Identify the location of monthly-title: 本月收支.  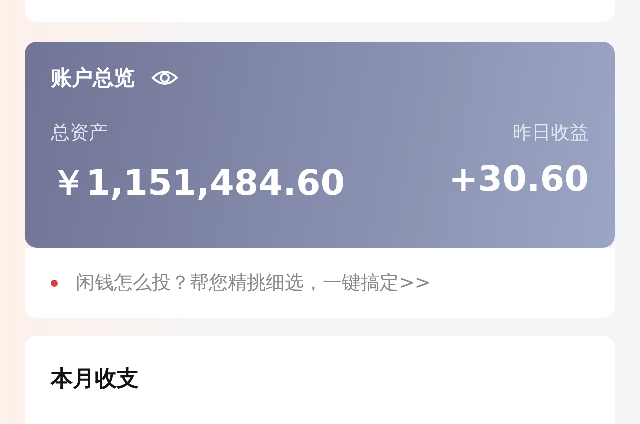
(95, 379).